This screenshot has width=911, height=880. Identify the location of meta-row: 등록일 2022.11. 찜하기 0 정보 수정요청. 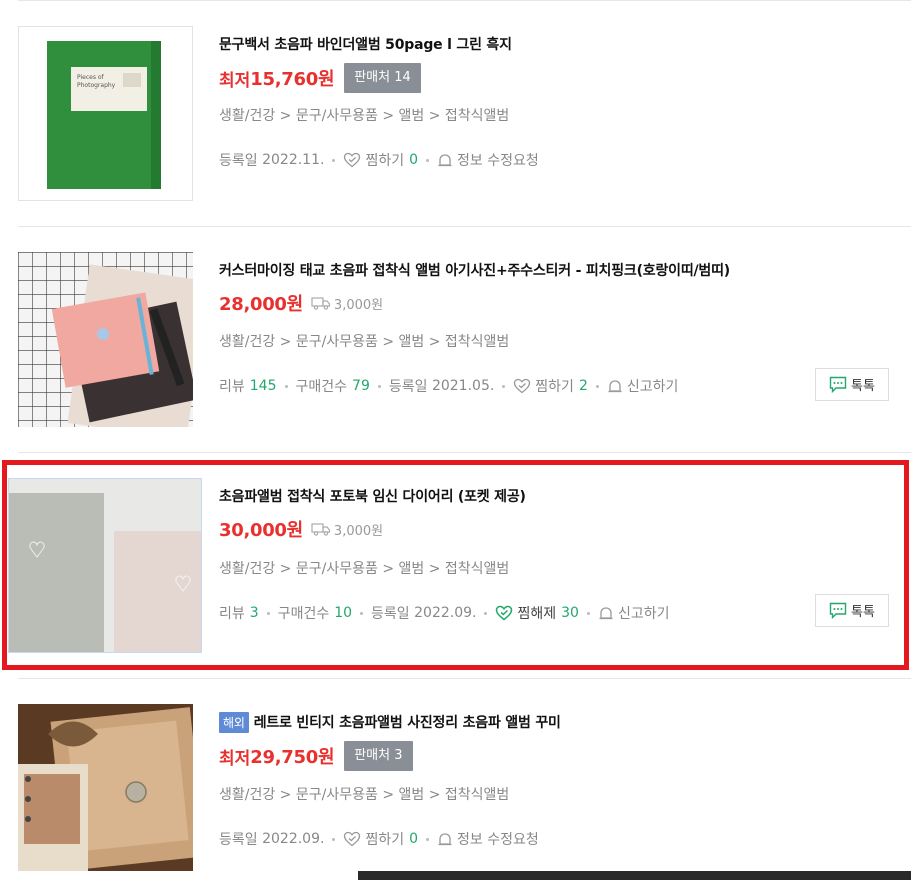
(379, 160).